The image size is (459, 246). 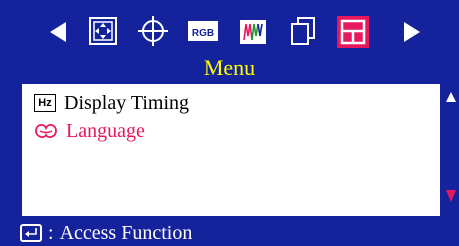 I want to click on menu-item-display-timing: Hz Display Timing, so click(x=111, y=103).